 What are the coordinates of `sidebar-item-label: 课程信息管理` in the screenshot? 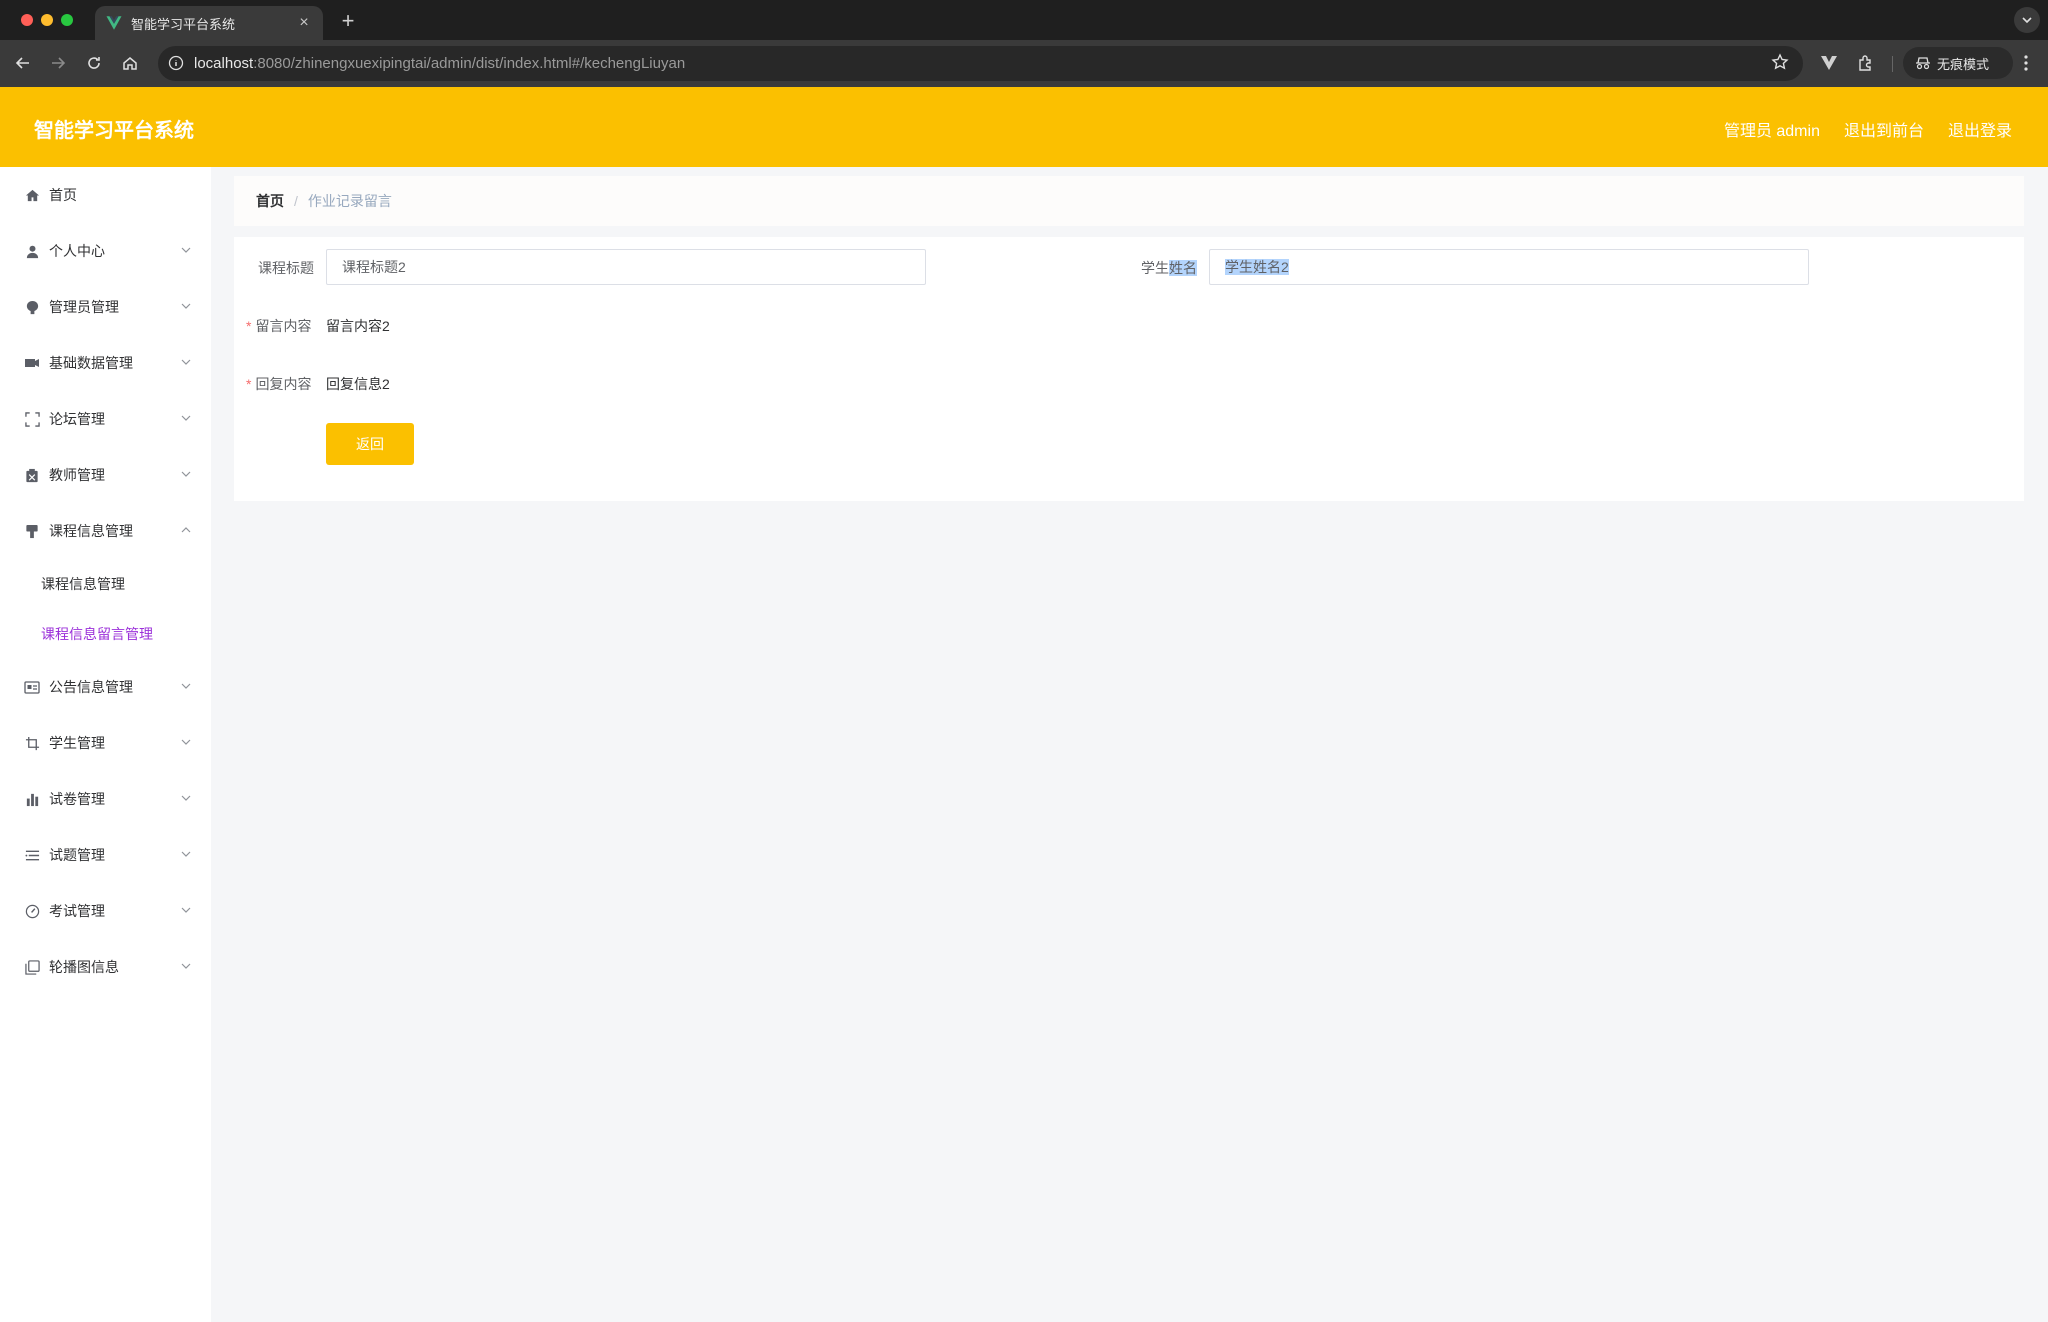 It's located at (91, 531).